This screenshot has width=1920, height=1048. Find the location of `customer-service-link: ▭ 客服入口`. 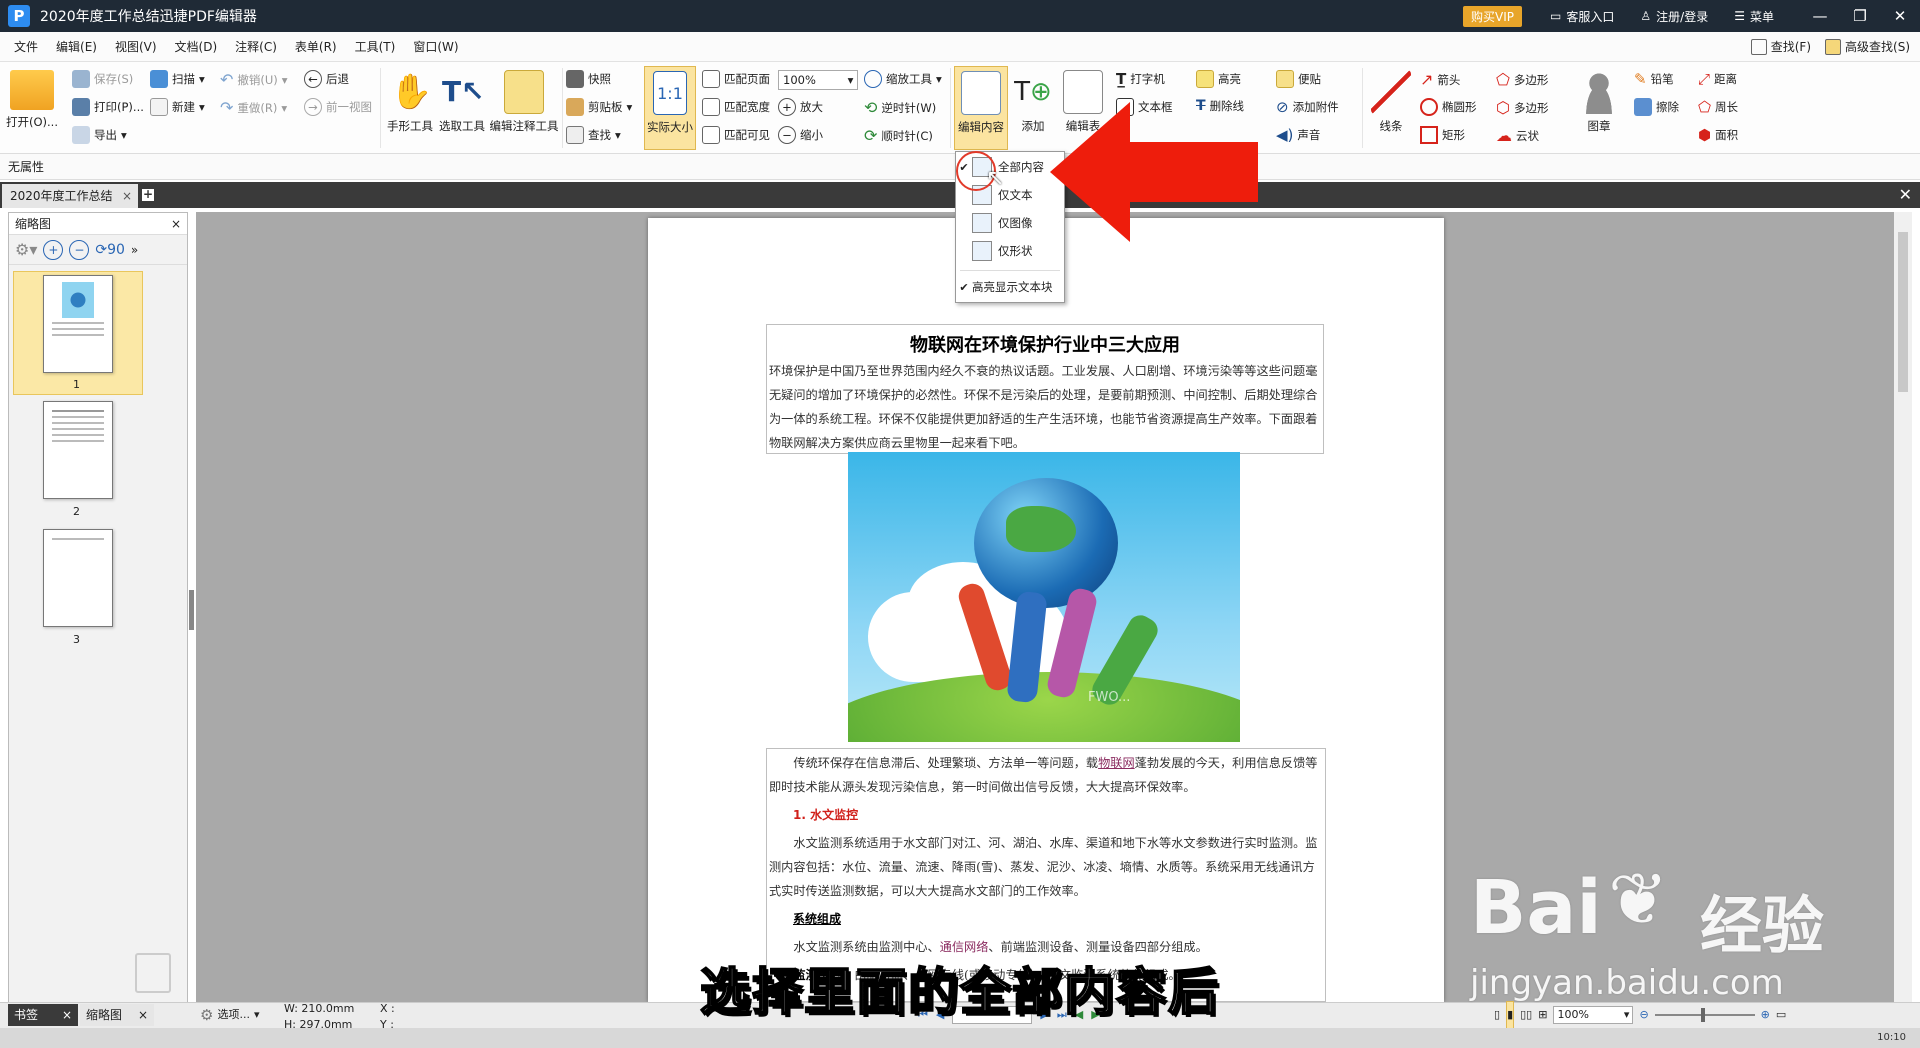

customer-service-link: ▭ 客服入口 is located at coordinates (1582, 16).